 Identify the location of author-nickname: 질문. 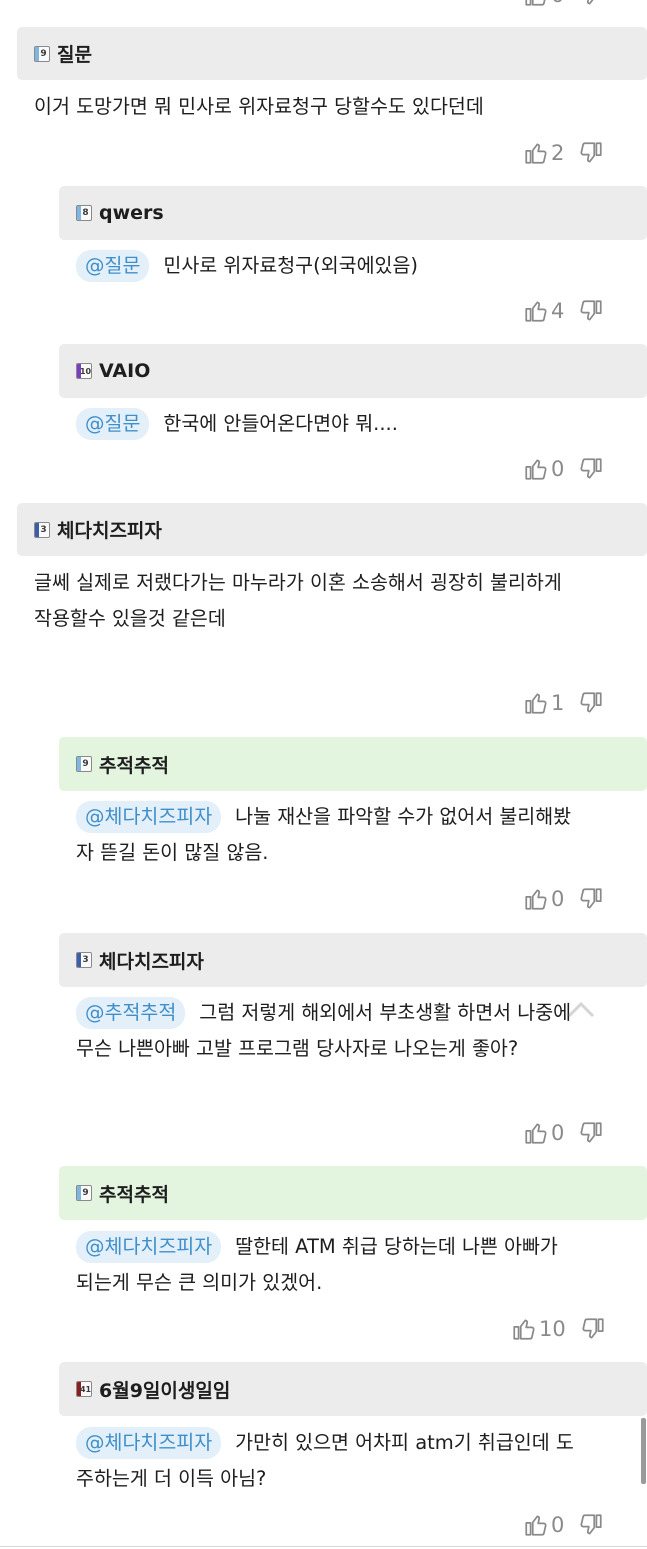
(74, 53).